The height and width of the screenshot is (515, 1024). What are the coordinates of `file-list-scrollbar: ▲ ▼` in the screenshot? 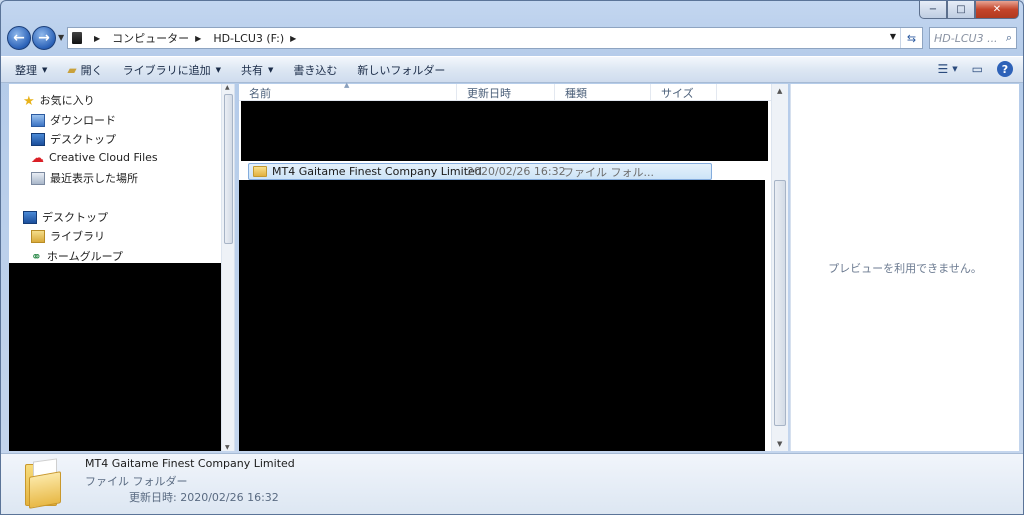 It's located at (779, 267).